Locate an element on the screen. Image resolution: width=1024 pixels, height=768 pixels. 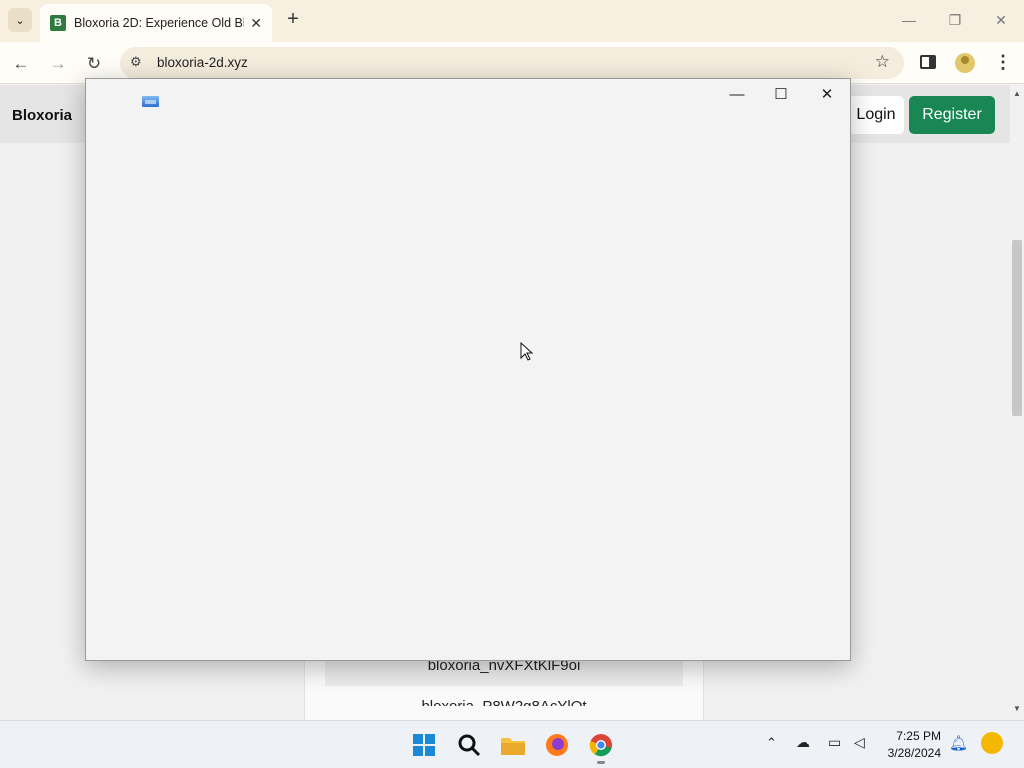
bookmark-star-icon: ☆ is located at coordinates (882, 62).